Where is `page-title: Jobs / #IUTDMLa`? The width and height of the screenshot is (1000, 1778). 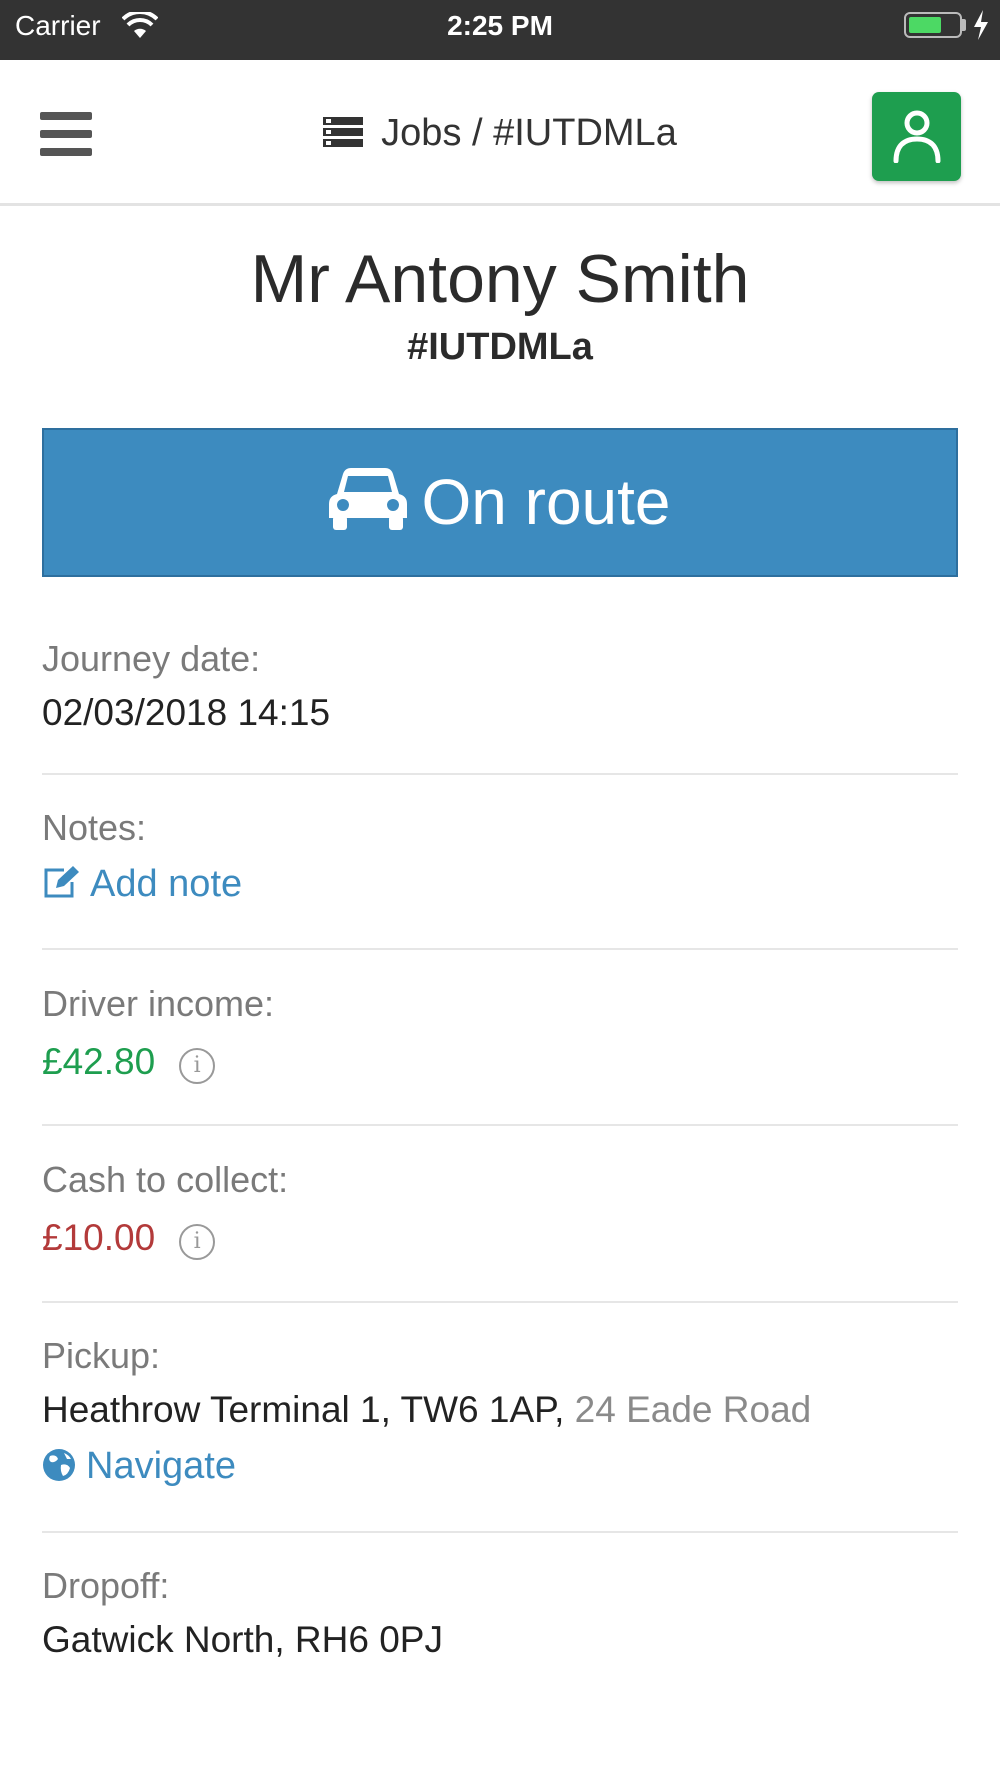 page-title: Jobs / #IUTDMLa is located at coordinates (500, 133).